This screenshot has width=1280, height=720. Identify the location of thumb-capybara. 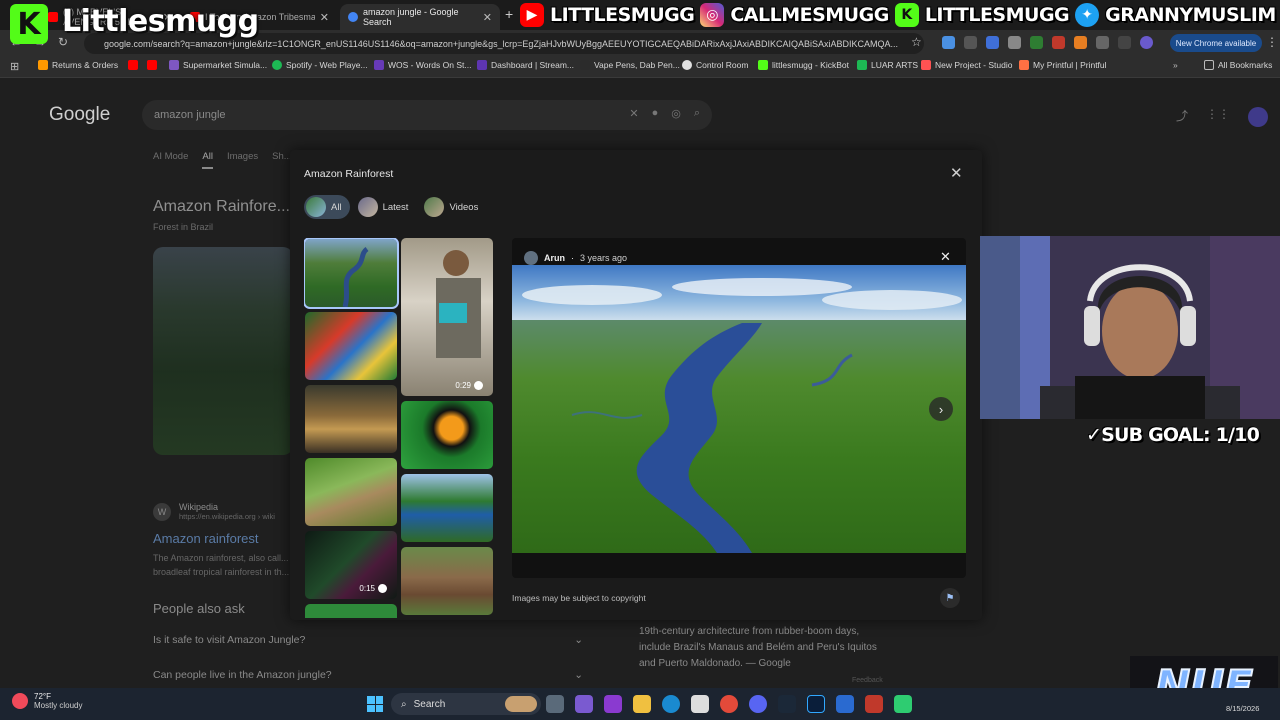
(447, 581).